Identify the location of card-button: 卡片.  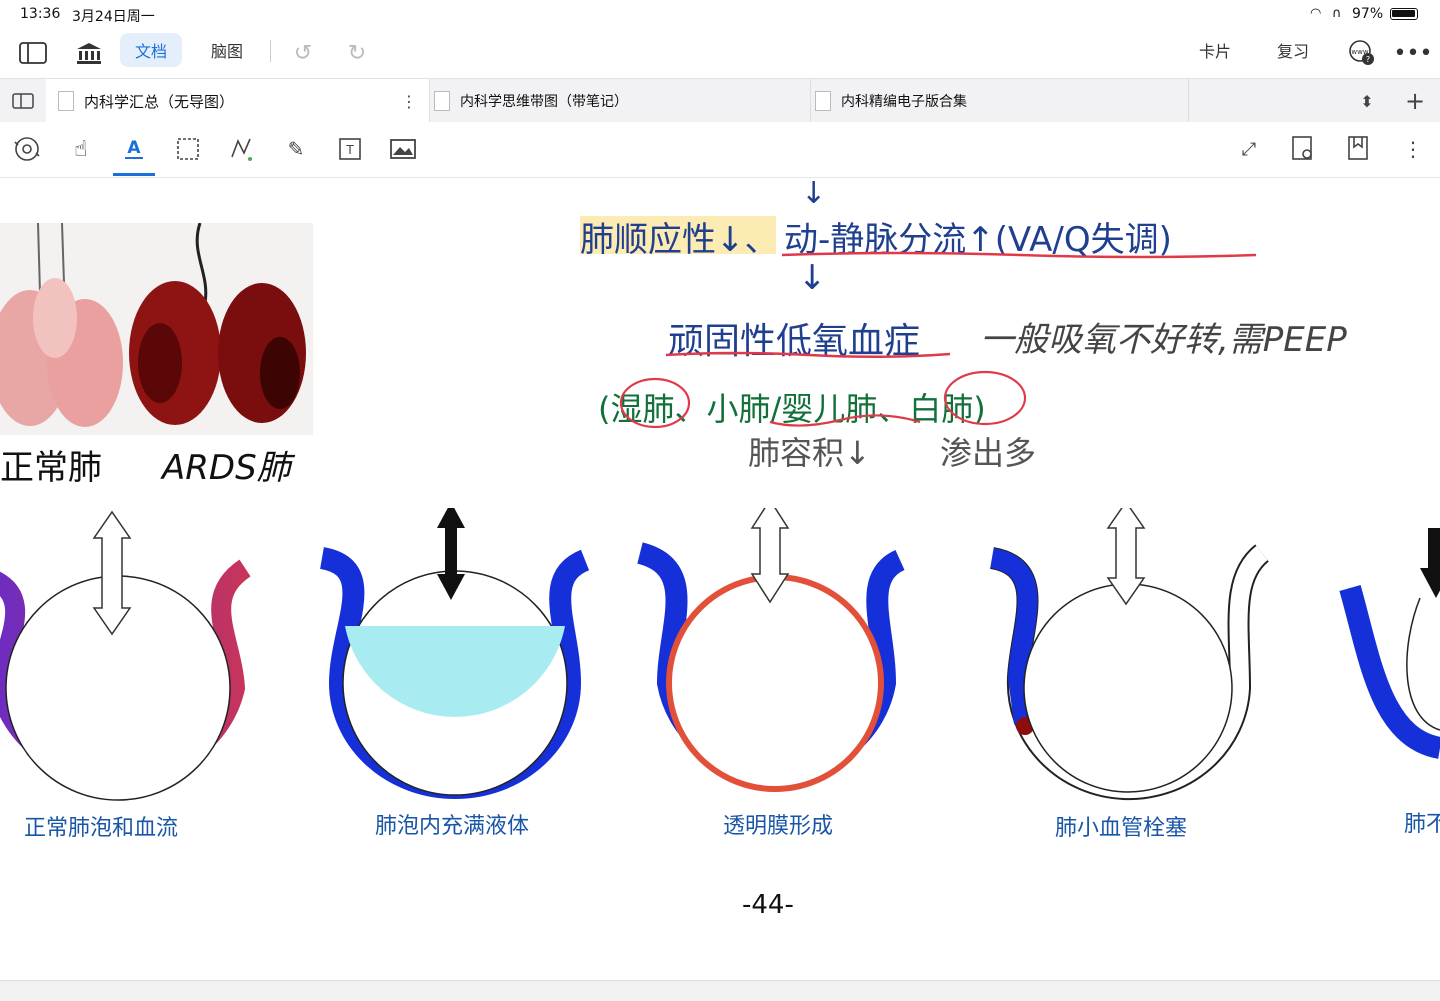
(1215, 50).